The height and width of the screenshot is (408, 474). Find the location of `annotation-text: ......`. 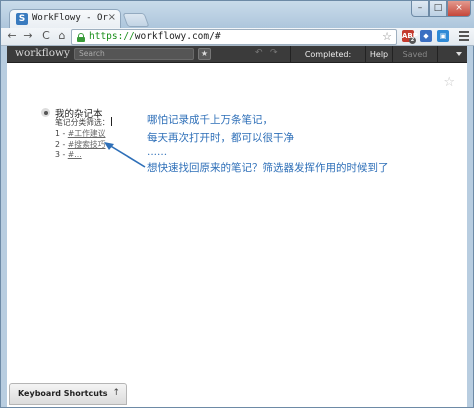

annotation-text: ...... is located at coordinates (157, 152).